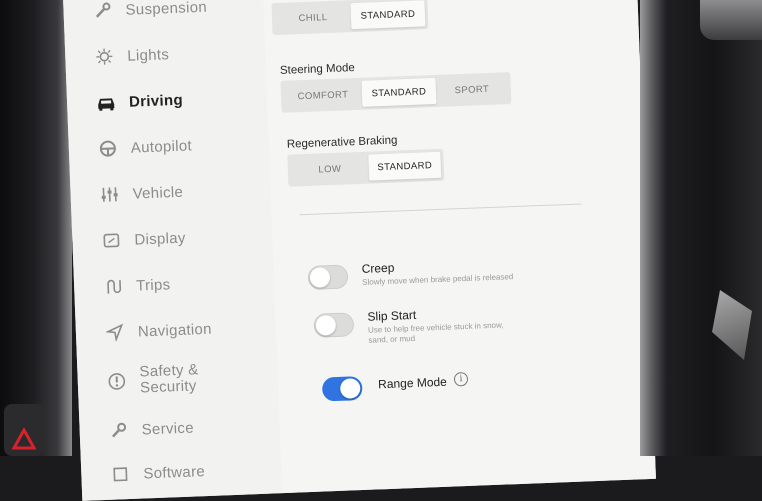  I want to click on sidebar-item-vehicle: Vehicle, so click(140, 193).